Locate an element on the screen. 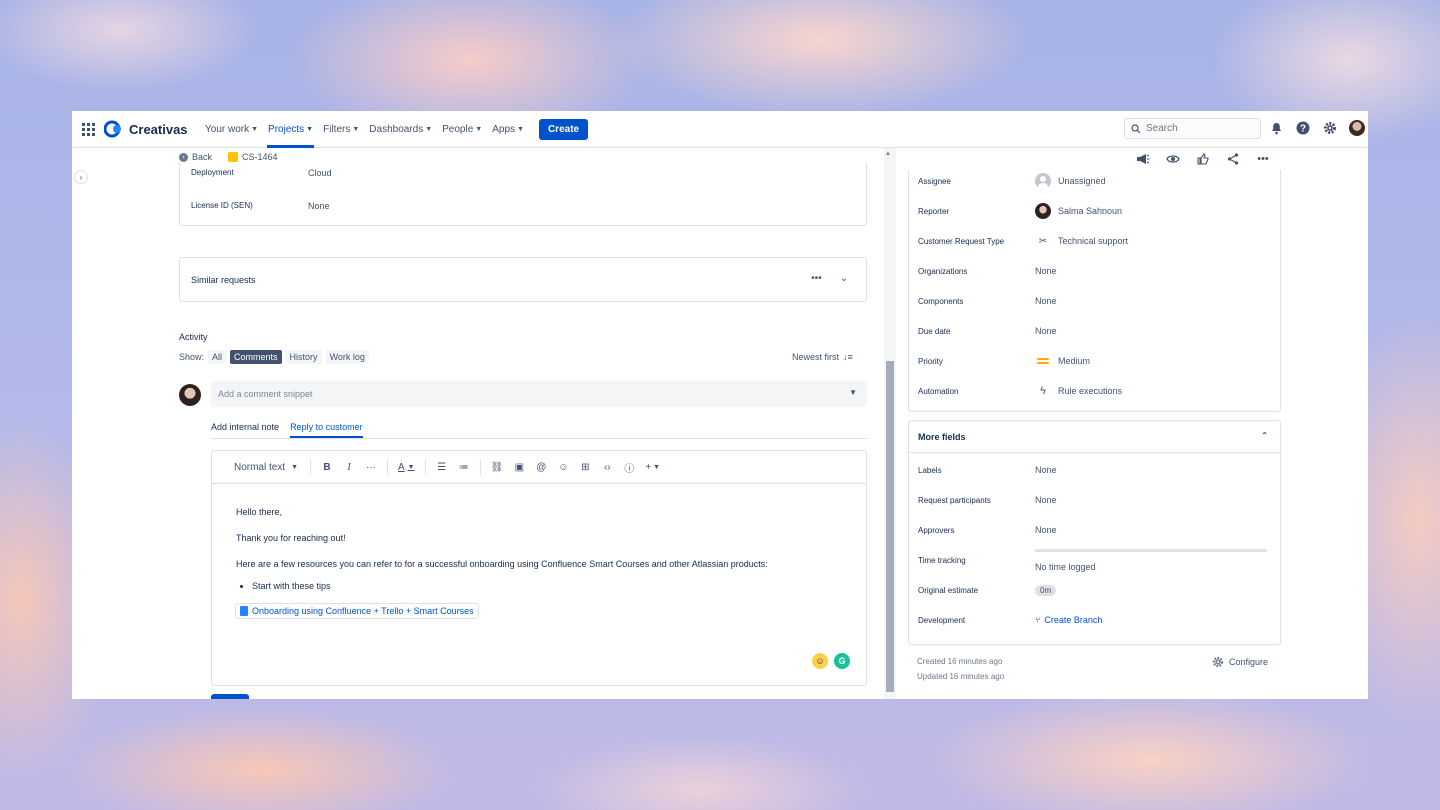 The image size is (1440, 810). more-formatting-icon: ··· is located at coordinates (371, 467).